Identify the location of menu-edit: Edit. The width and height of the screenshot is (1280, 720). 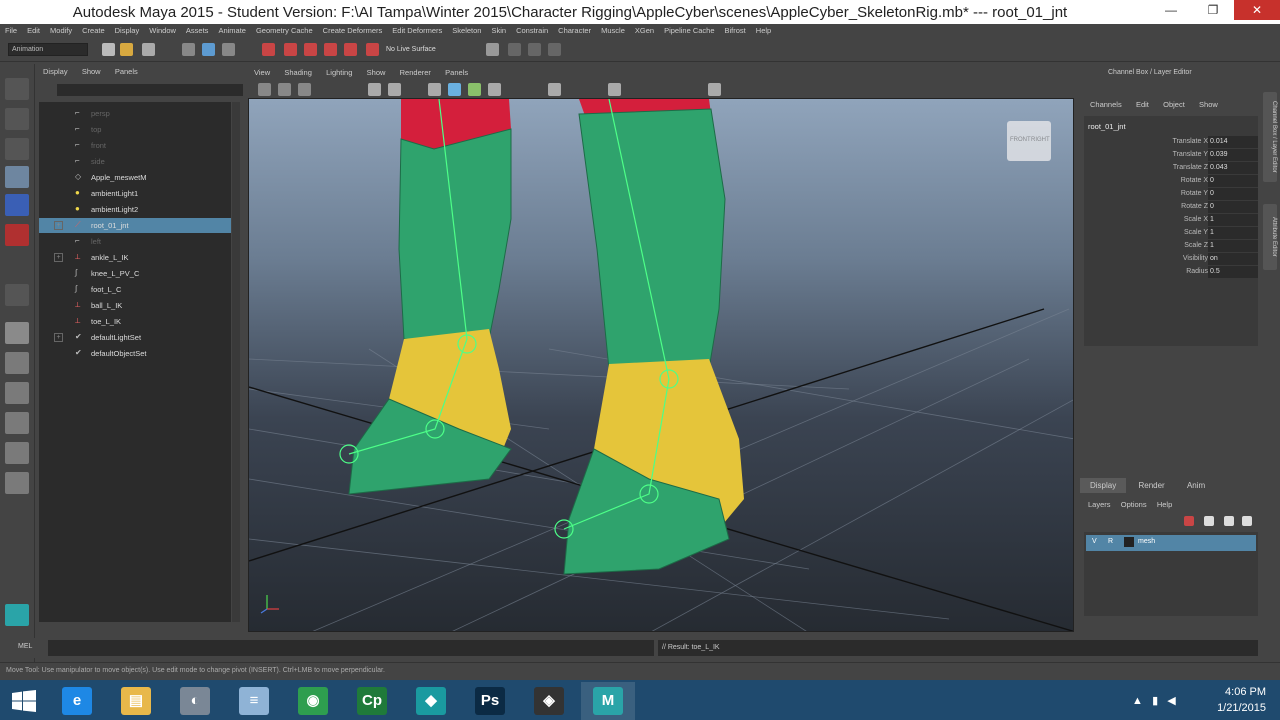
(33, 31).